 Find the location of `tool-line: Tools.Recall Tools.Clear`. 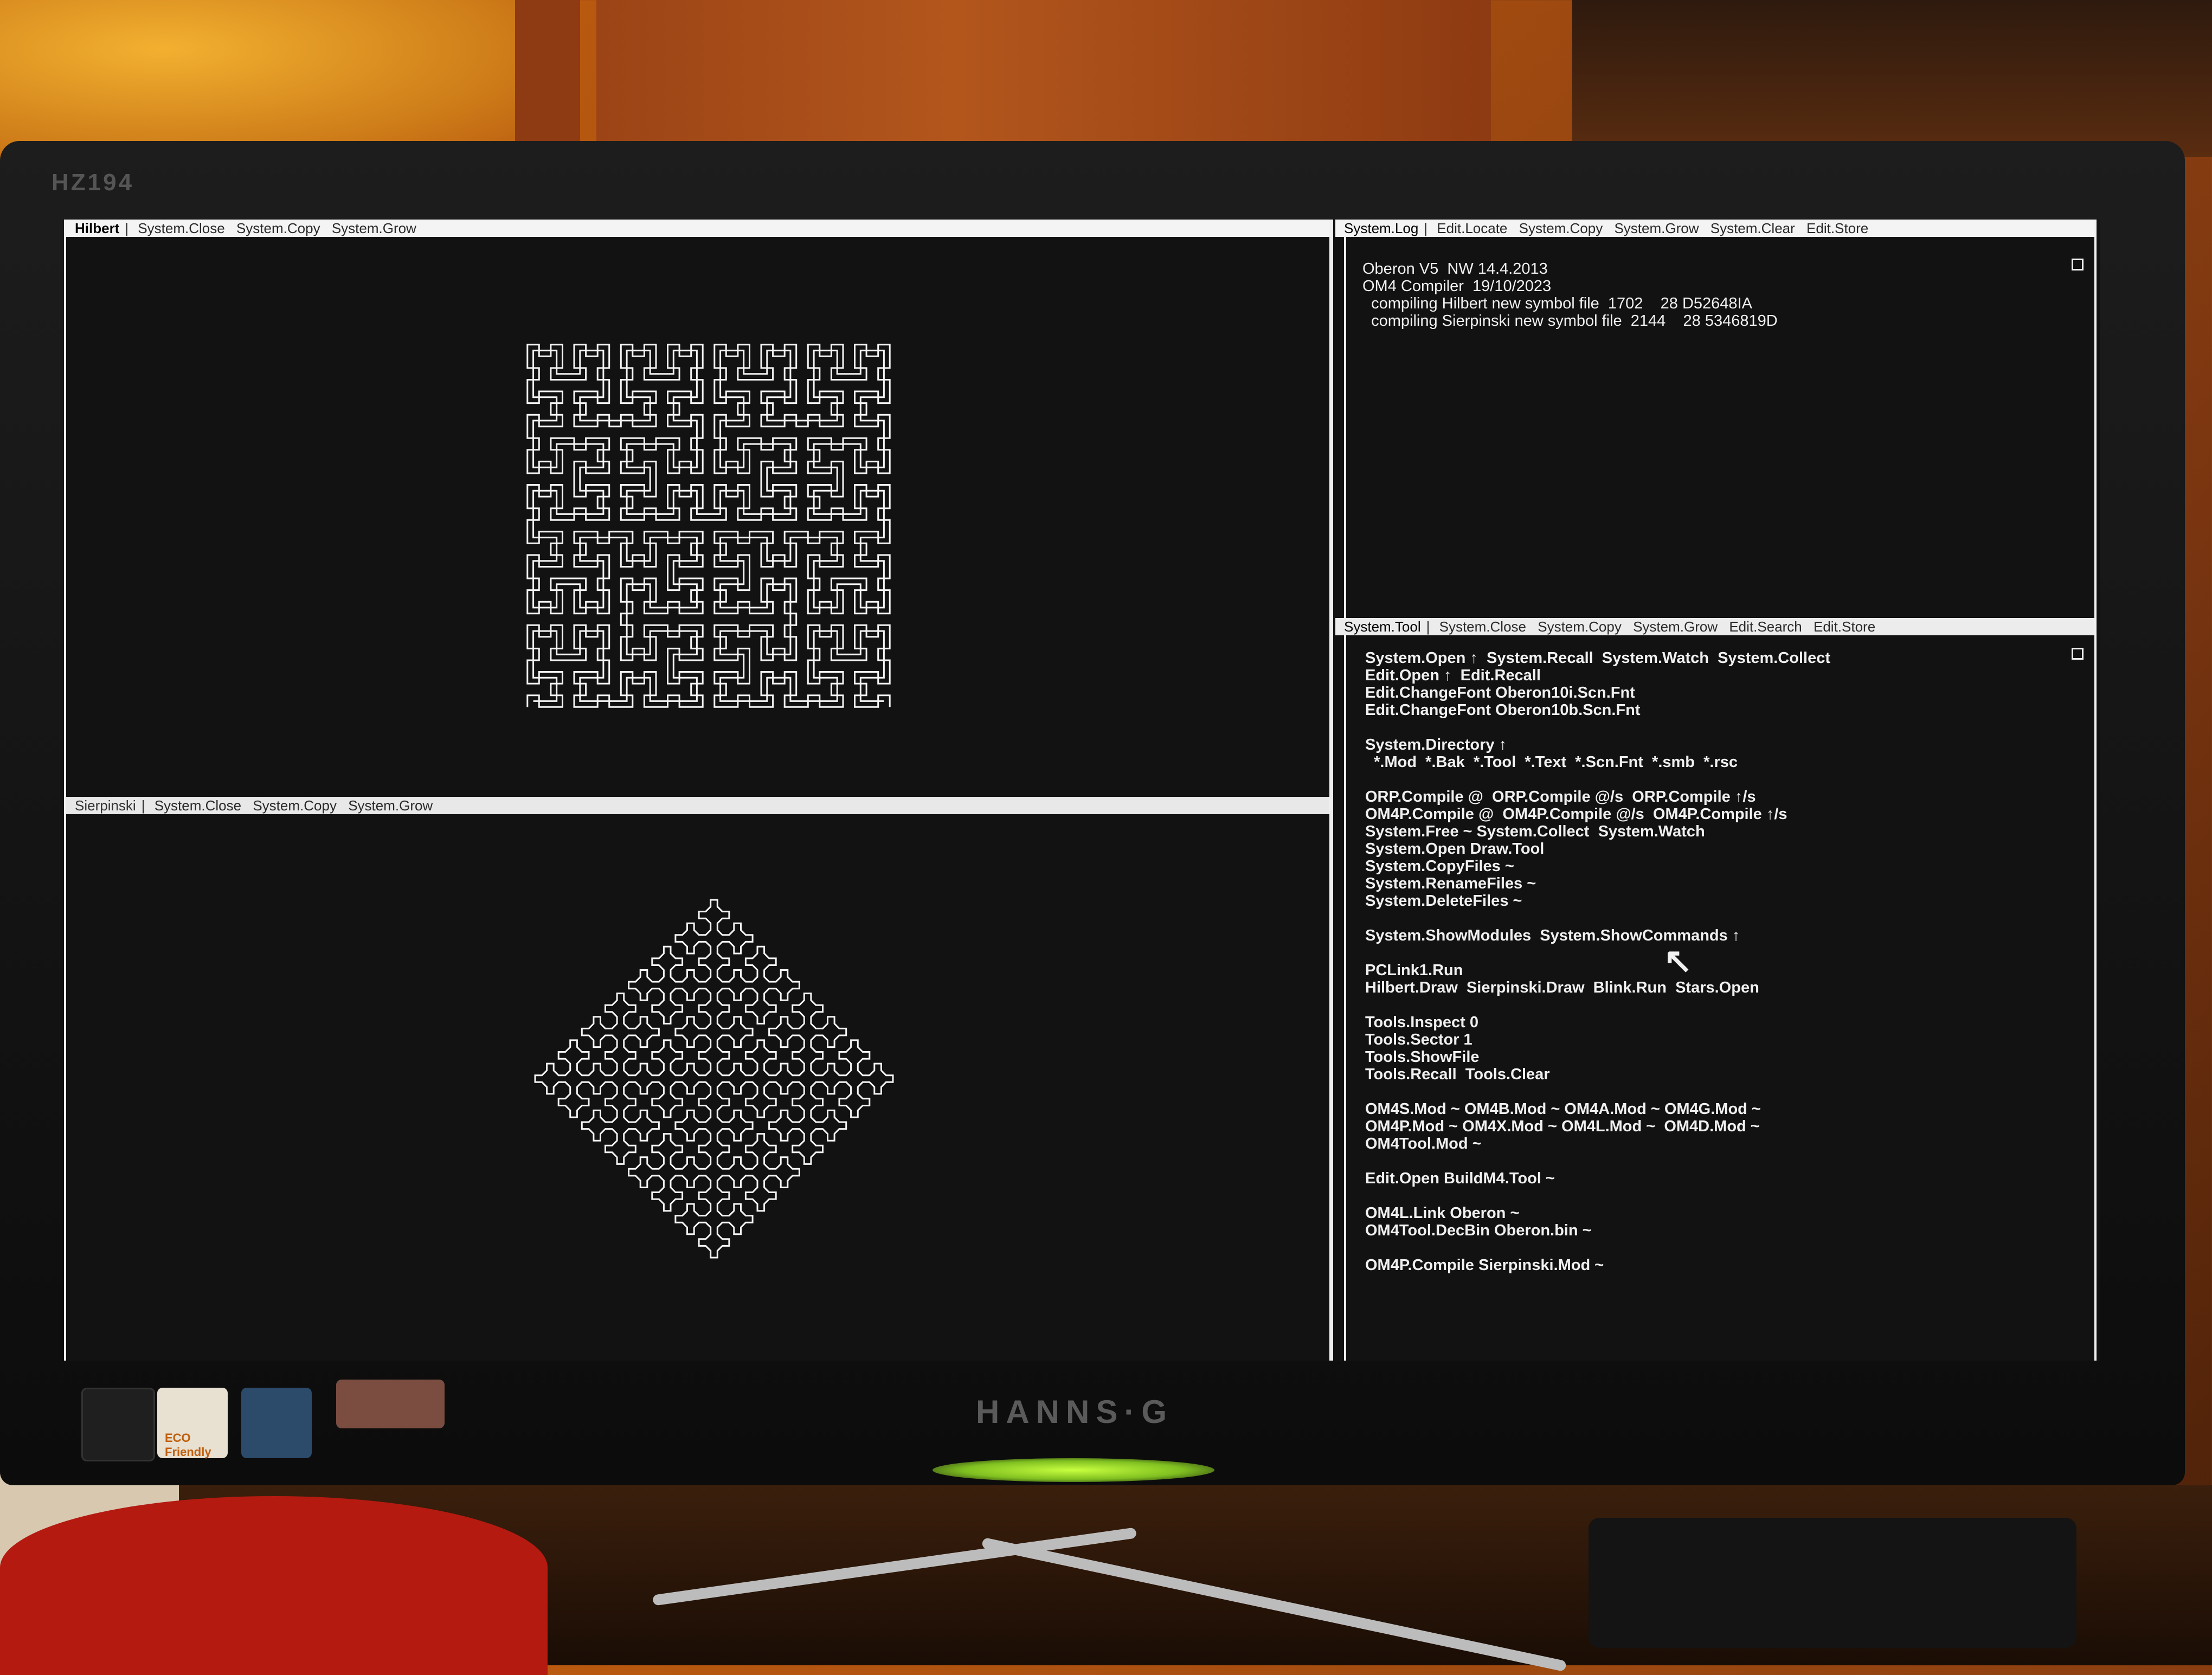

tool-line: Tools.Recall Tools.Clear is located at coordinates (1597, 1074).